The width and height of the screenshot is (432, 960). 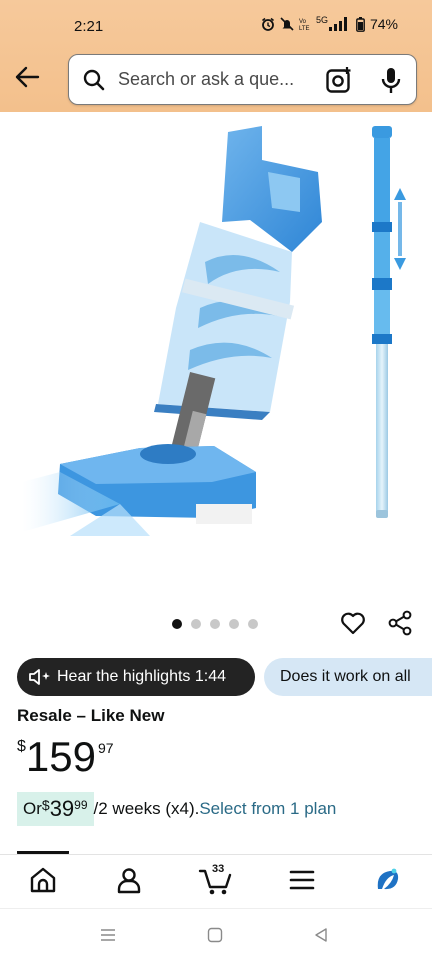 I want to click on hear-highlights-label: Hear the highlights 1:44, so click(x=141, y=676).